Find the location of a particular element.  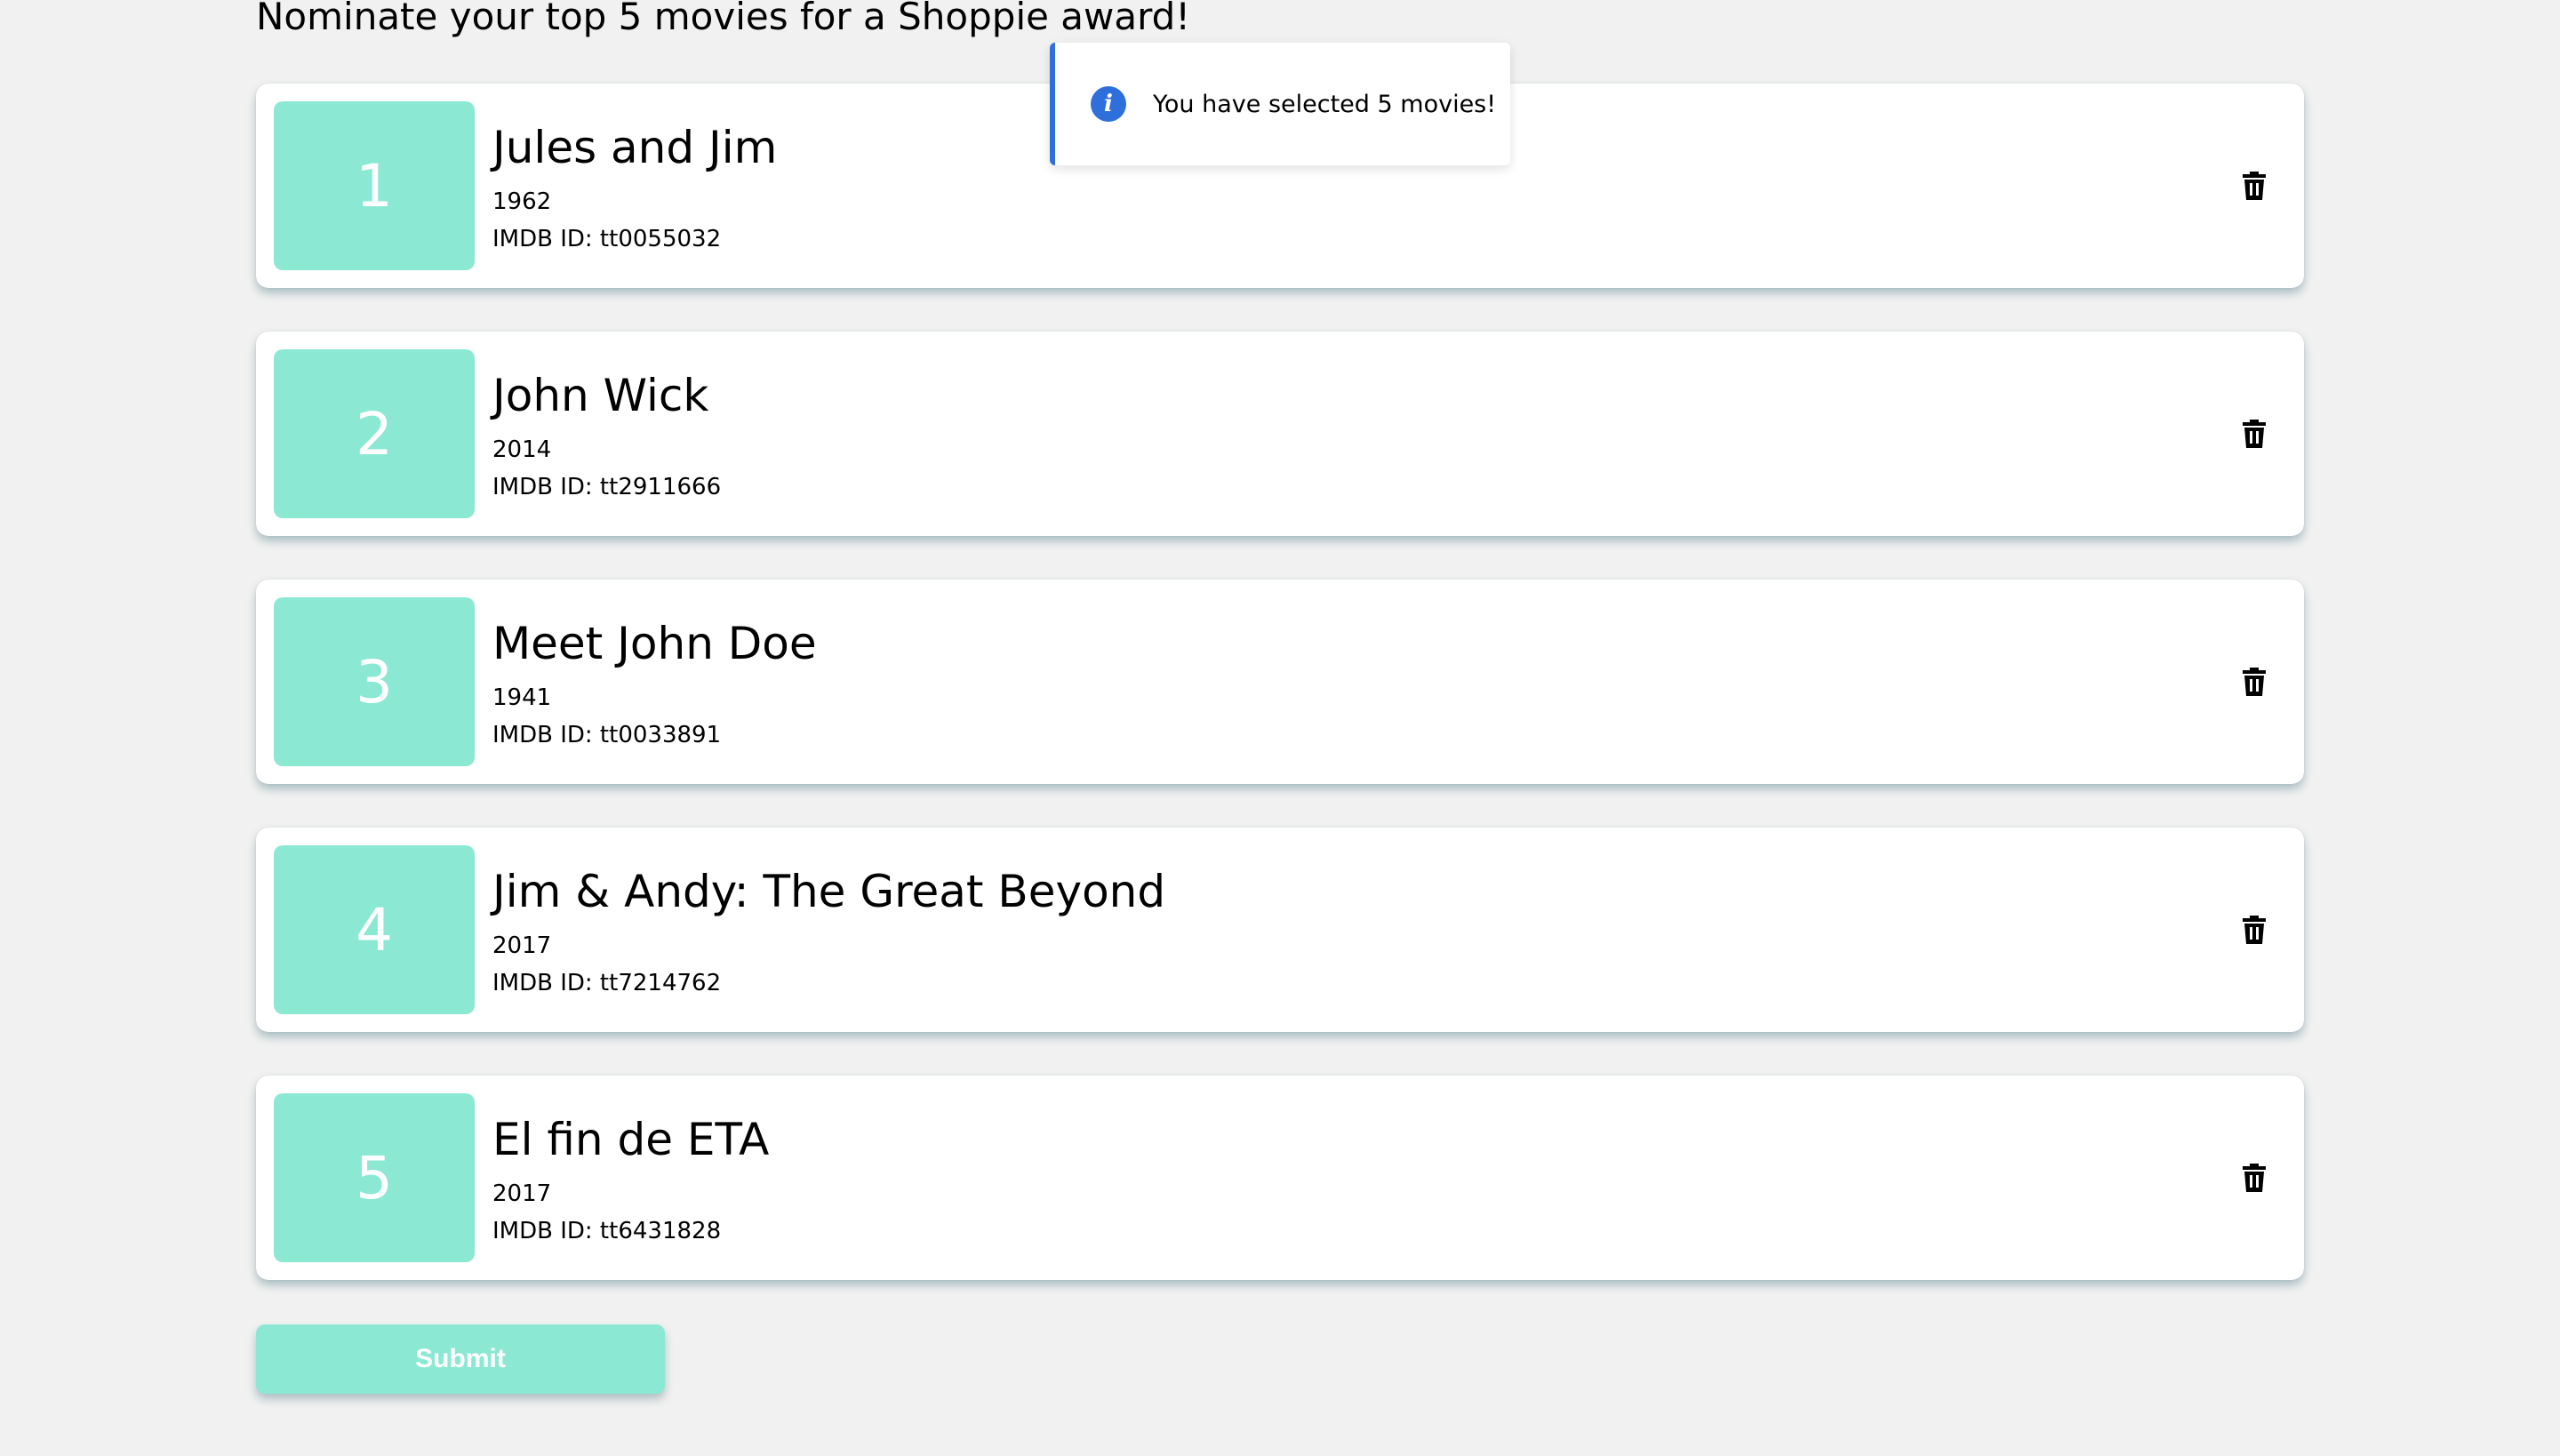

rank-badge: 1 is located at coordinates (374, 185).